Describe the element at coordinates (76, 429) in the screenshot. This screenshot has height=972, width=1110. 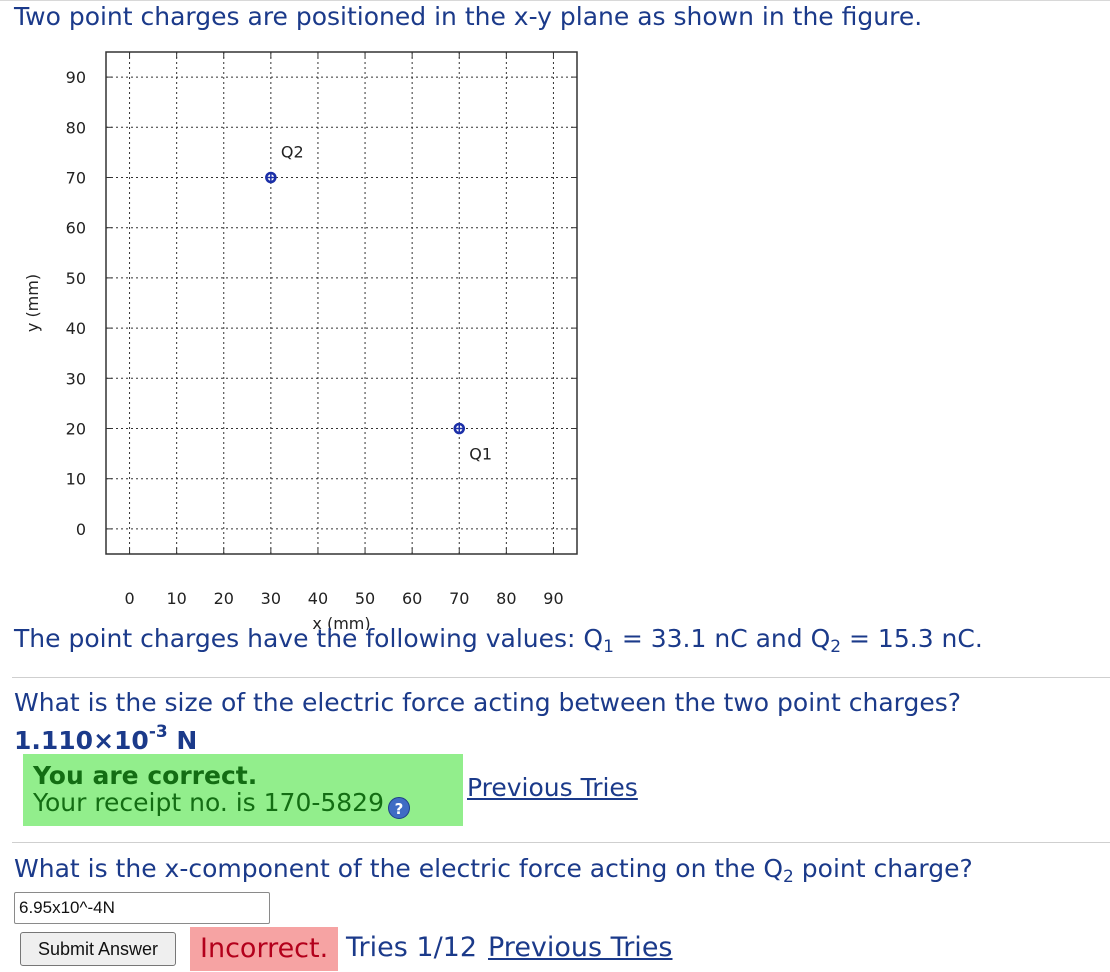
I see `y-tick-label: 20` at that location.